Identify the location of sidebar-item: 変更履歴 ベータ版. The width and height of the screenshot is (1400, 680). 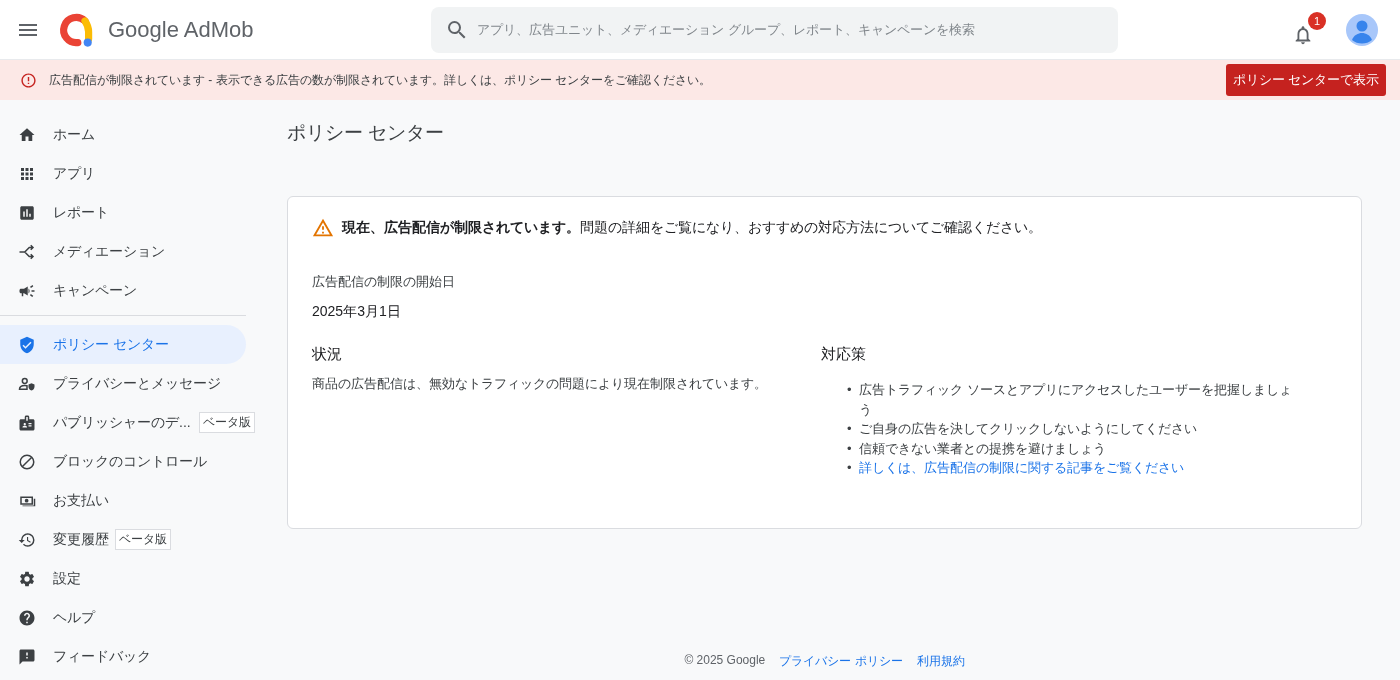
(131, 539).